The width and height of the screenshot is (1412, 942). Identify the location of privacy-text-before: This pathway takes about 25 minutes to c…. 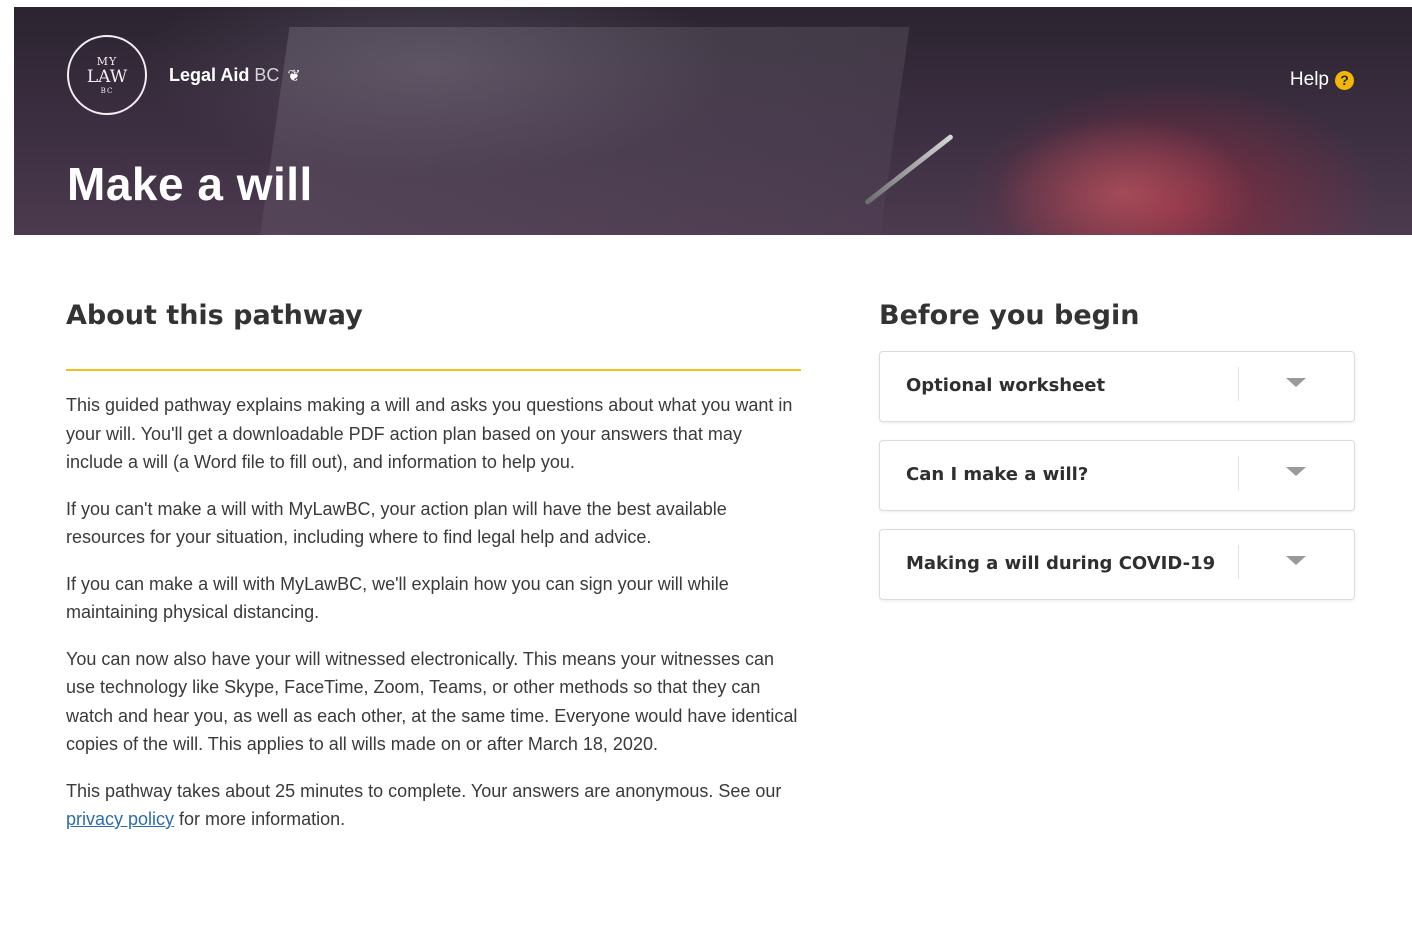
(424, 790).